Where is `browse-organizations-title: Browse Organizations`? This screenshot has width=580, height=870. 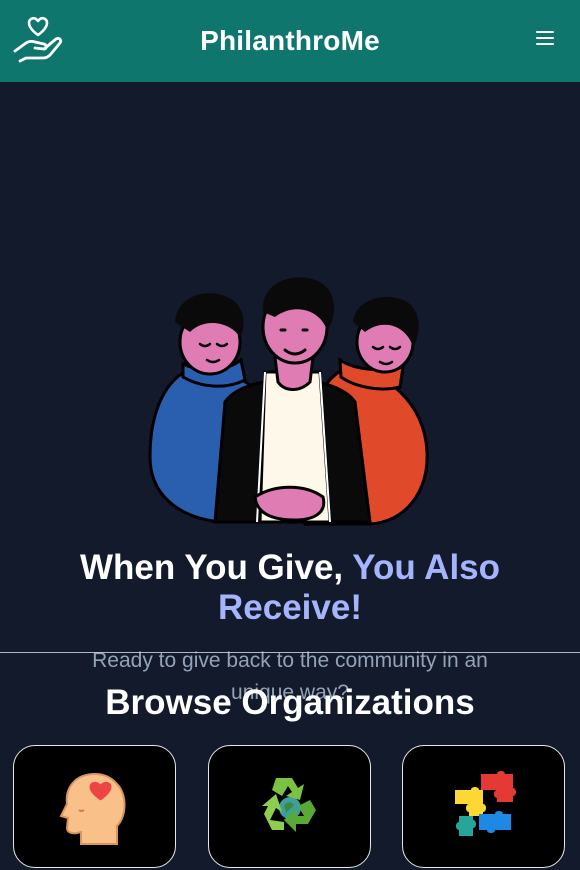
browse-organizations-title: Browse Organizations is located at coordinates (290, 702).